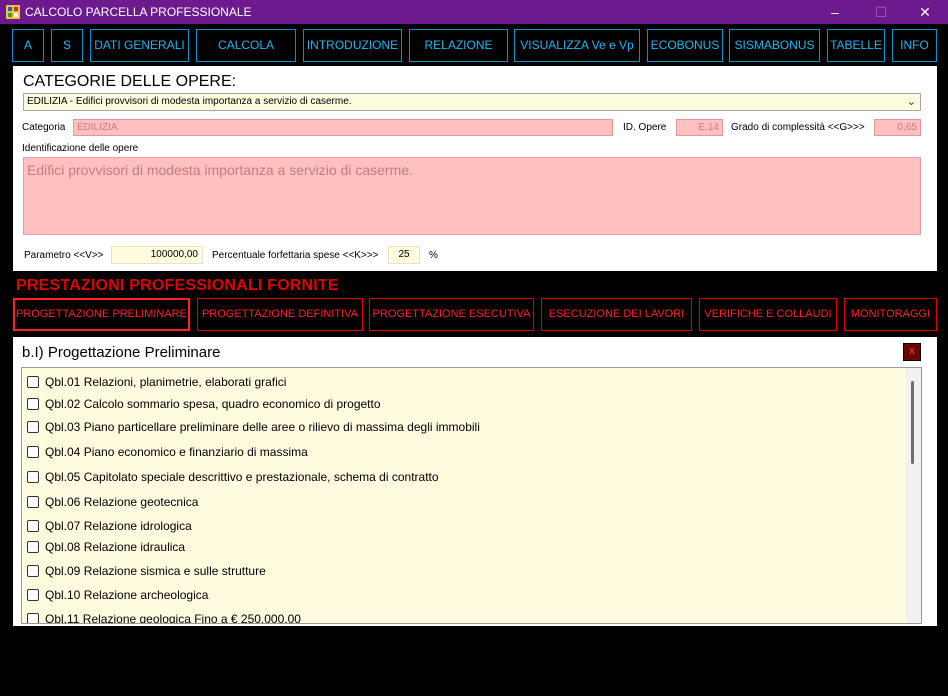  What do you see at coordinates (645, 127) in the screenshot?
I see `id-opere-label: ID. Opere` at bounding box center [645, 127].